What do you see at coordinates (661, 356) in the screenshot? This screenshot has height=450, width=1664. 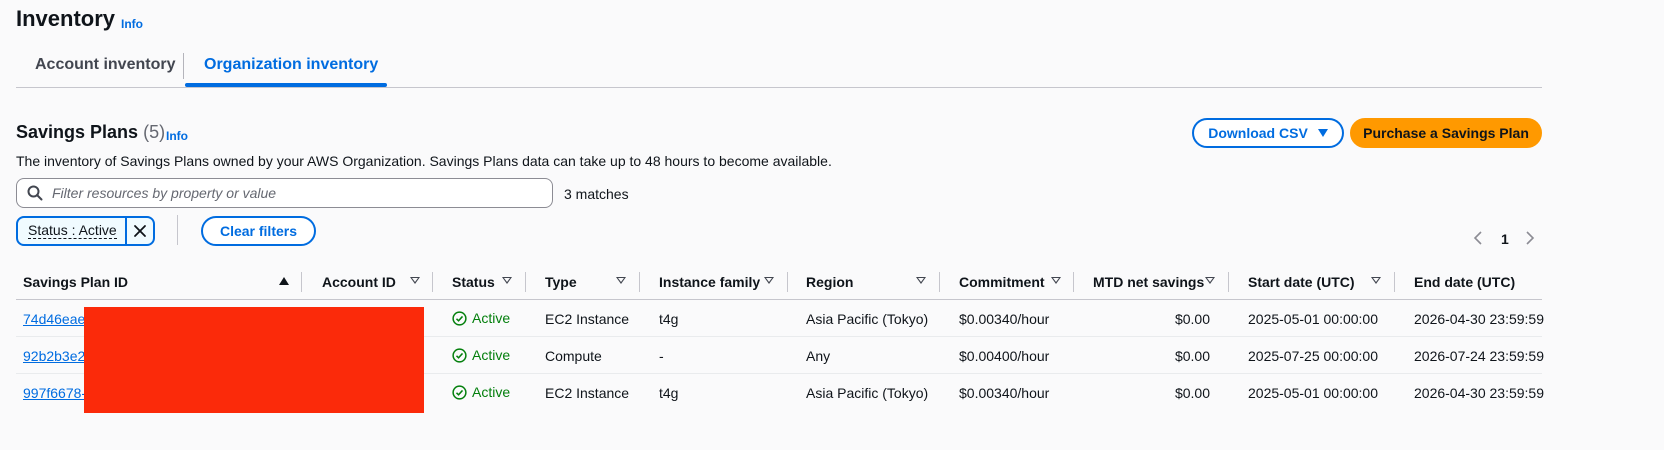 I see `instance-family-cell: -` at bounding box center [661, 356].